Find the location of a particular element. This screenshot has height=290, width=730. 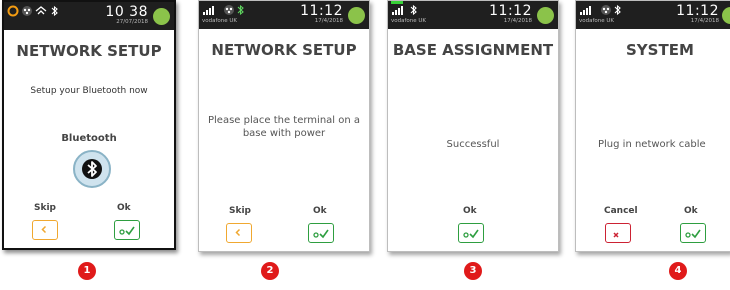

status-bar: 10 38 27/07/2018 is located at coordinates (89, 16).